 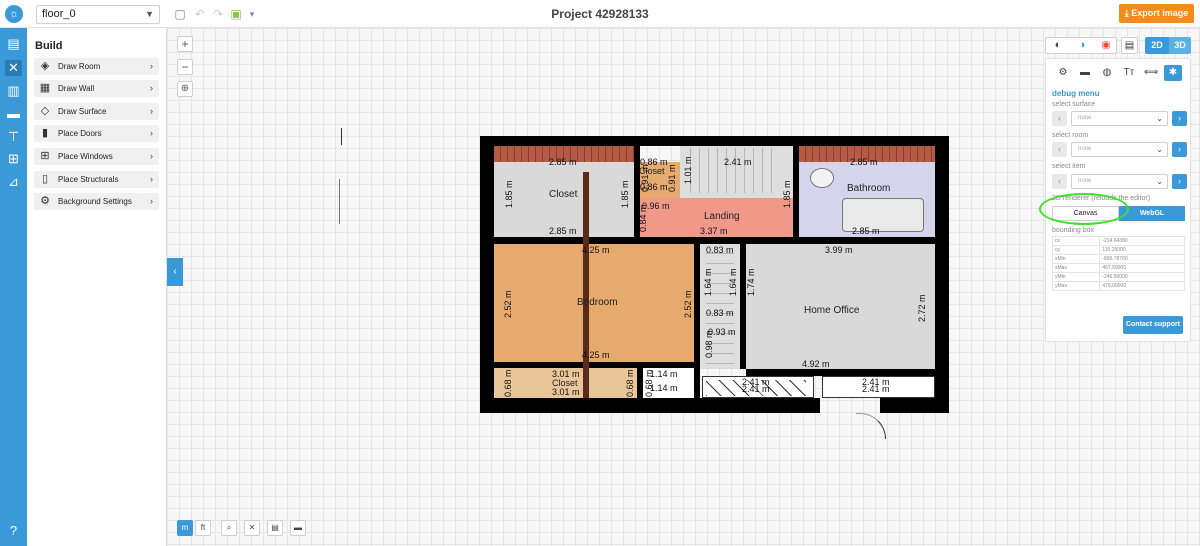 I want to click on new-file-icon: ▢, so click(x=180, y=14).